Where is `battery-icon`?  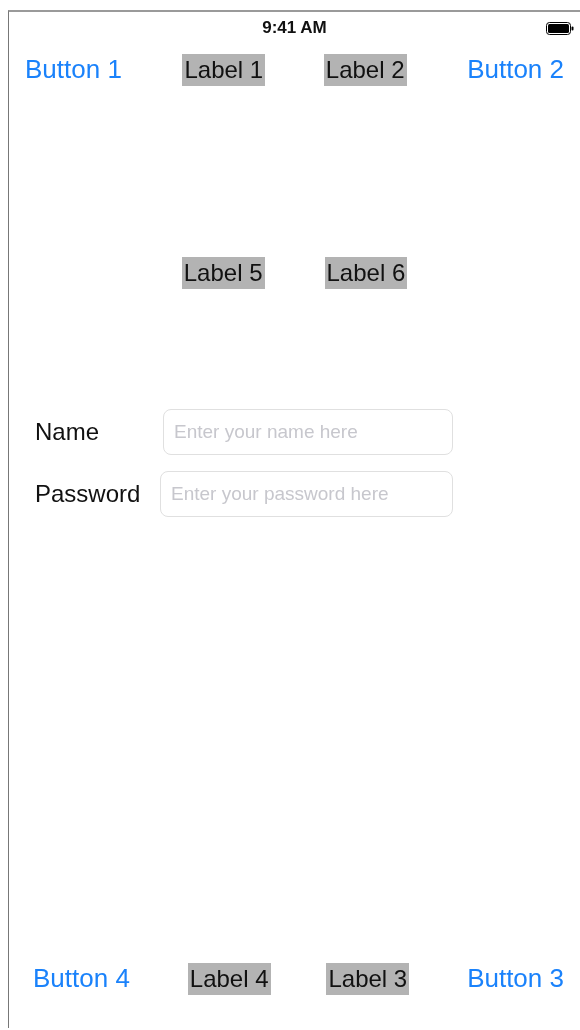 battery-icon is located at coordinates (560, 28).